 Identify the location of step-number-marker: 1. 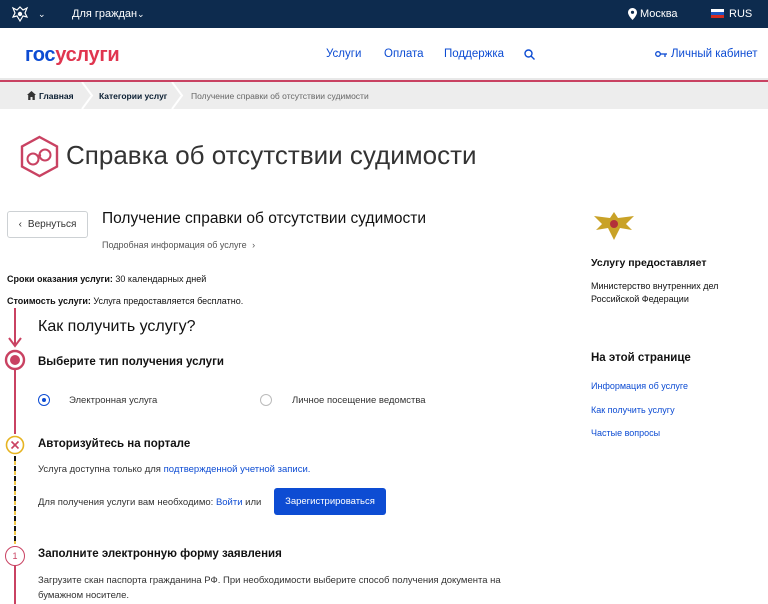
(15, 556).